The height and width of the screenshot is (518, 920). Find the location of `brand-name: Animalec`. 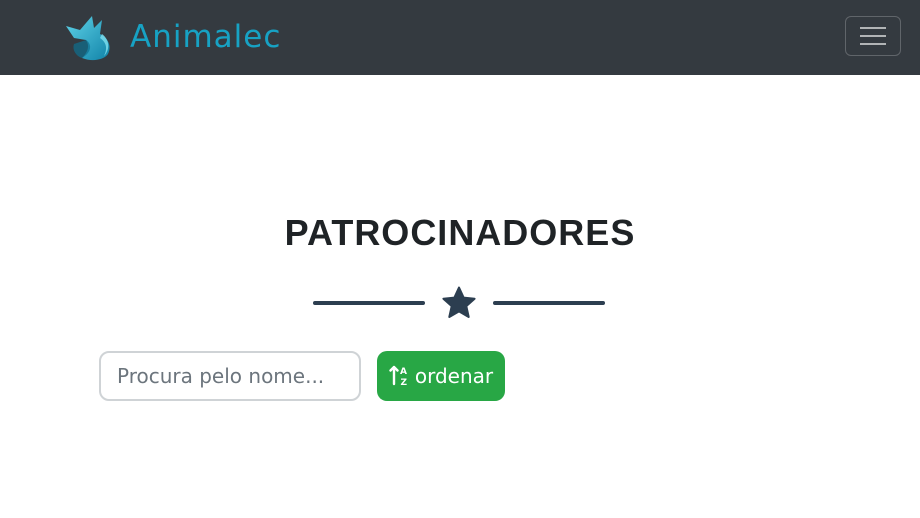

brand-name: Animalec is located at coordinates (206, 37).